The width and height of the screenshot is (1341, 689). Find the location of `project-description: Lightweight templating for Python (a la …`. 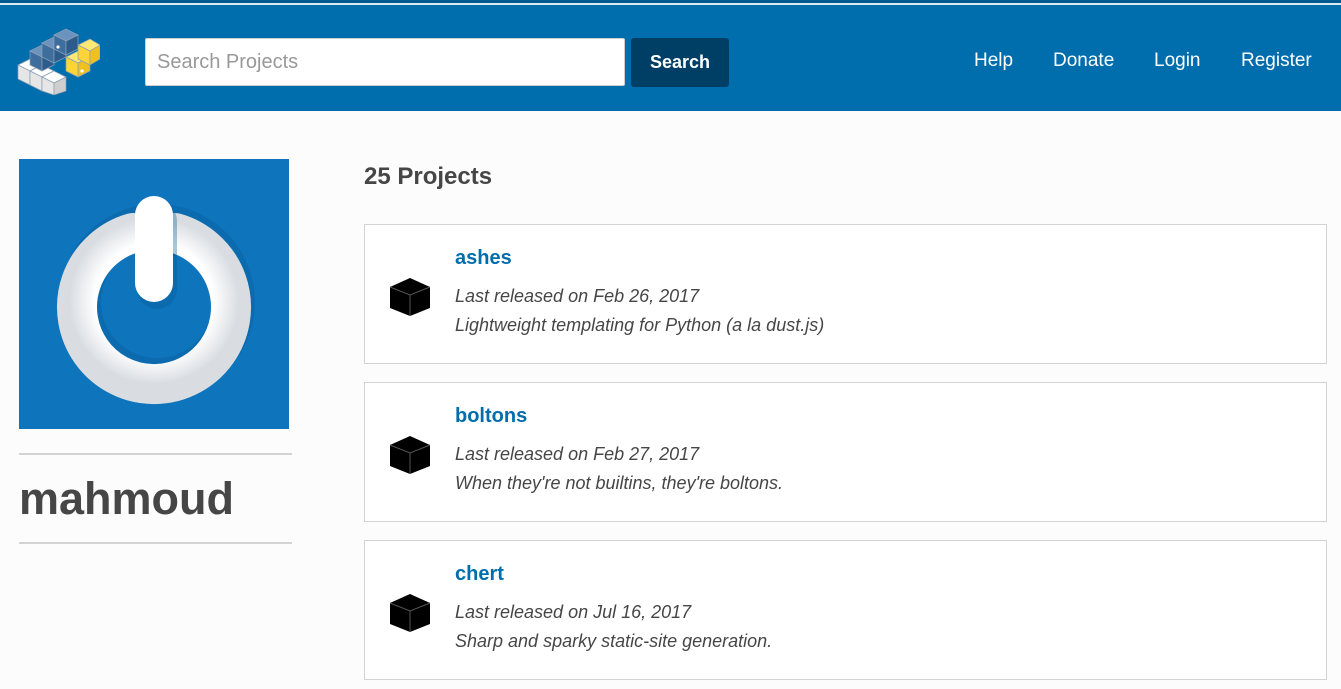

project-description: Lightweight templating for Python (a la … is located at coordinates (640, 325).